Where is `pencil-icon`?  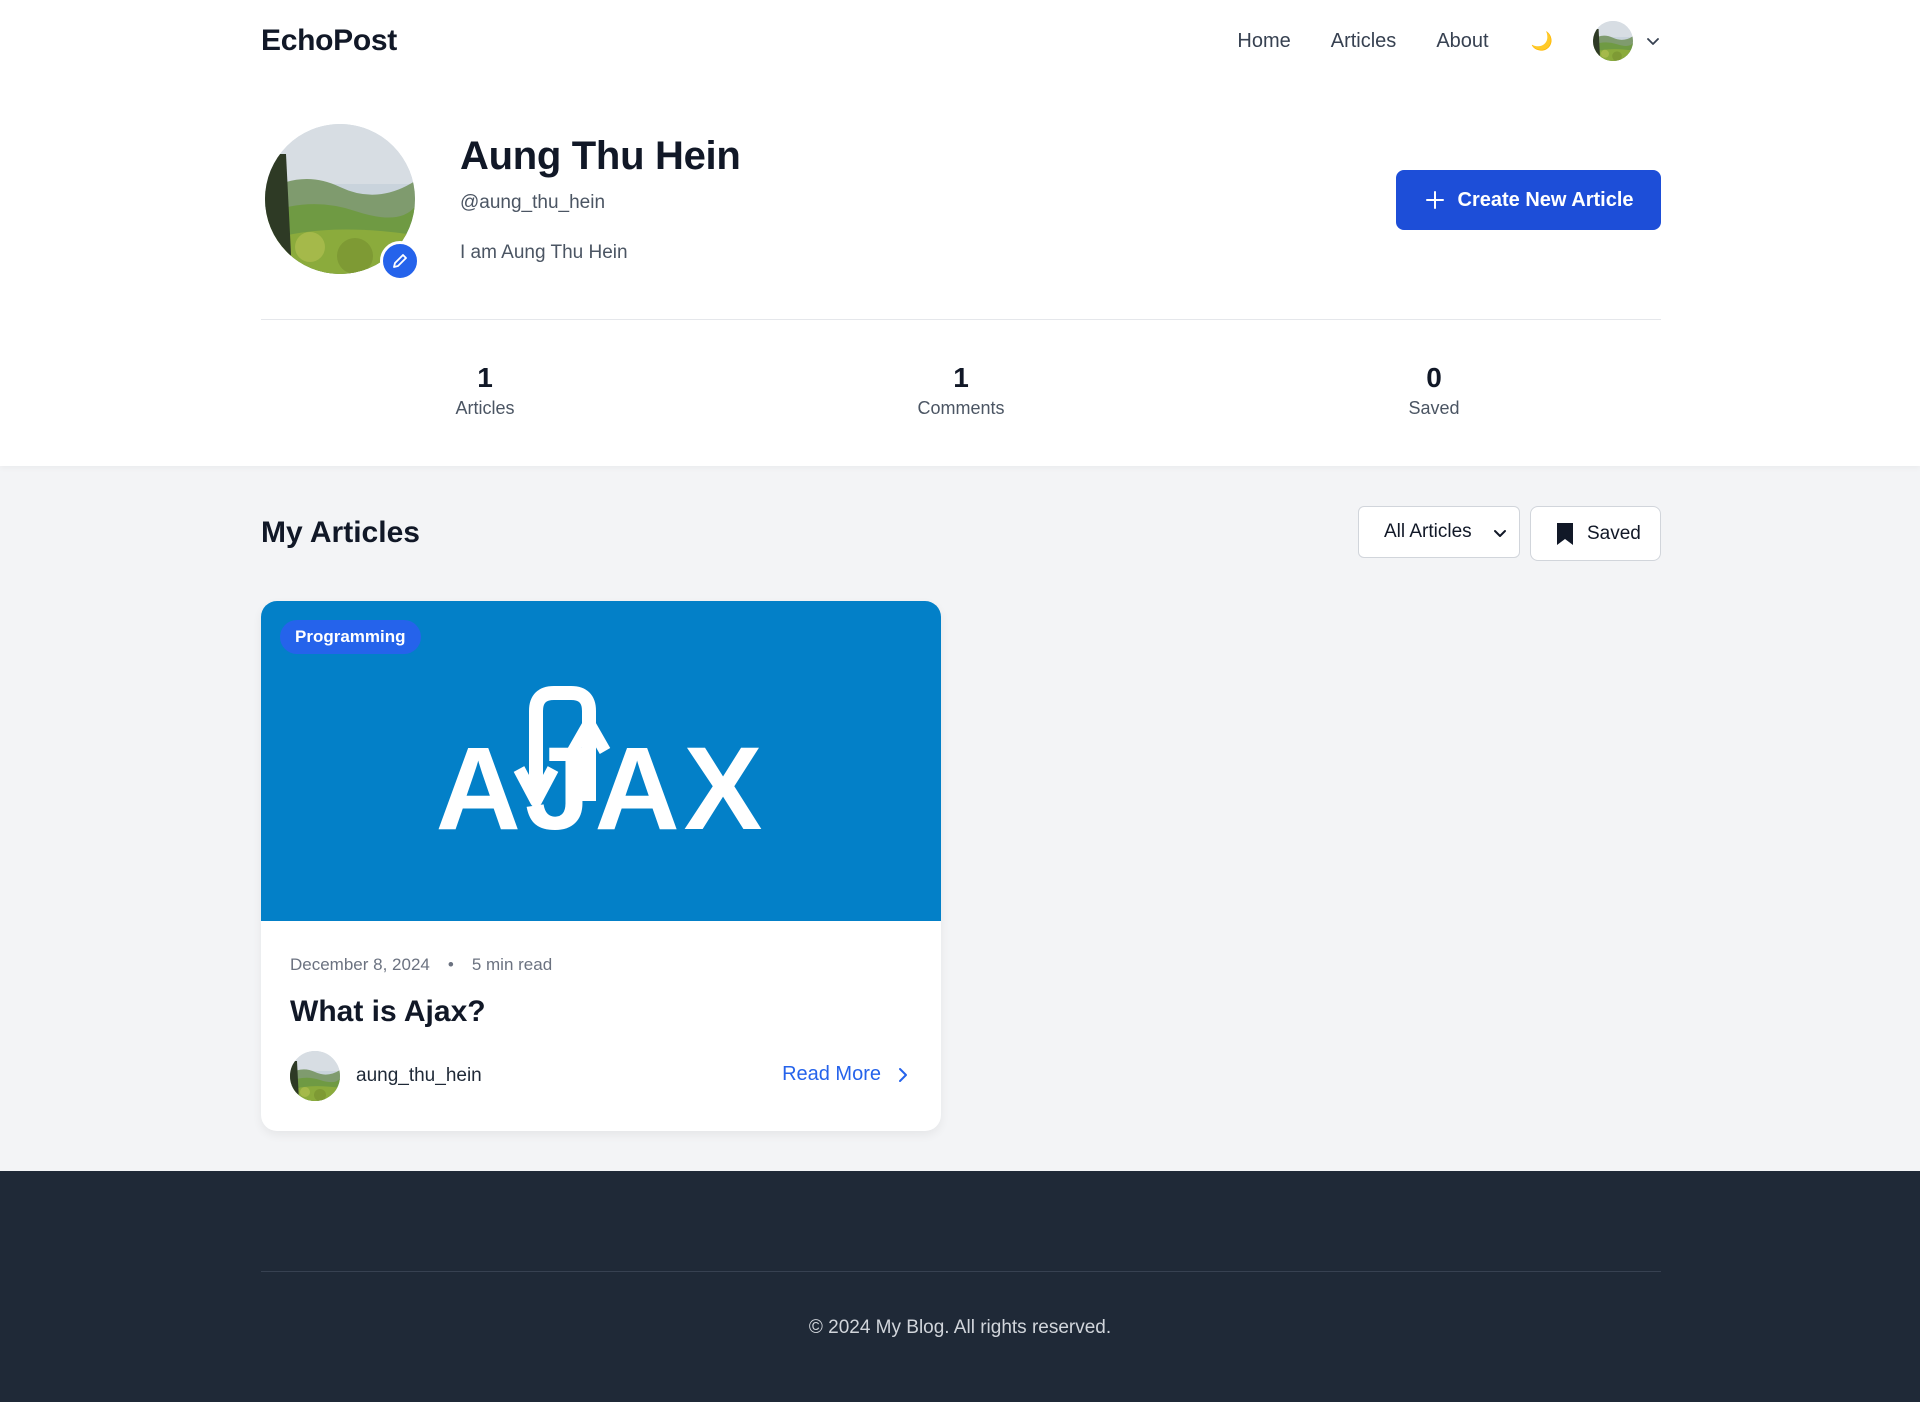
pencil-icon is located at coordinates (400, 261).